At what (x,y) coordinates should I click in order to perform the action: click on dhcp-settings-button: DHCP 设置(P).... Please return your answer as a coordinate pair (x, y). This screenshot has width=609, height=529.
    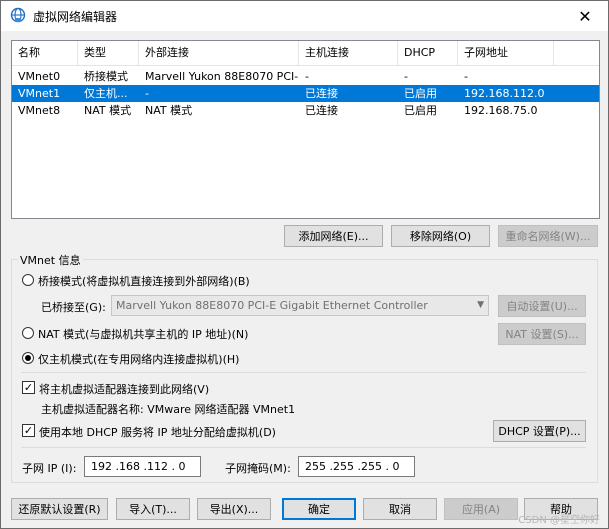
    Looking at the image, I should click on (539, 431).